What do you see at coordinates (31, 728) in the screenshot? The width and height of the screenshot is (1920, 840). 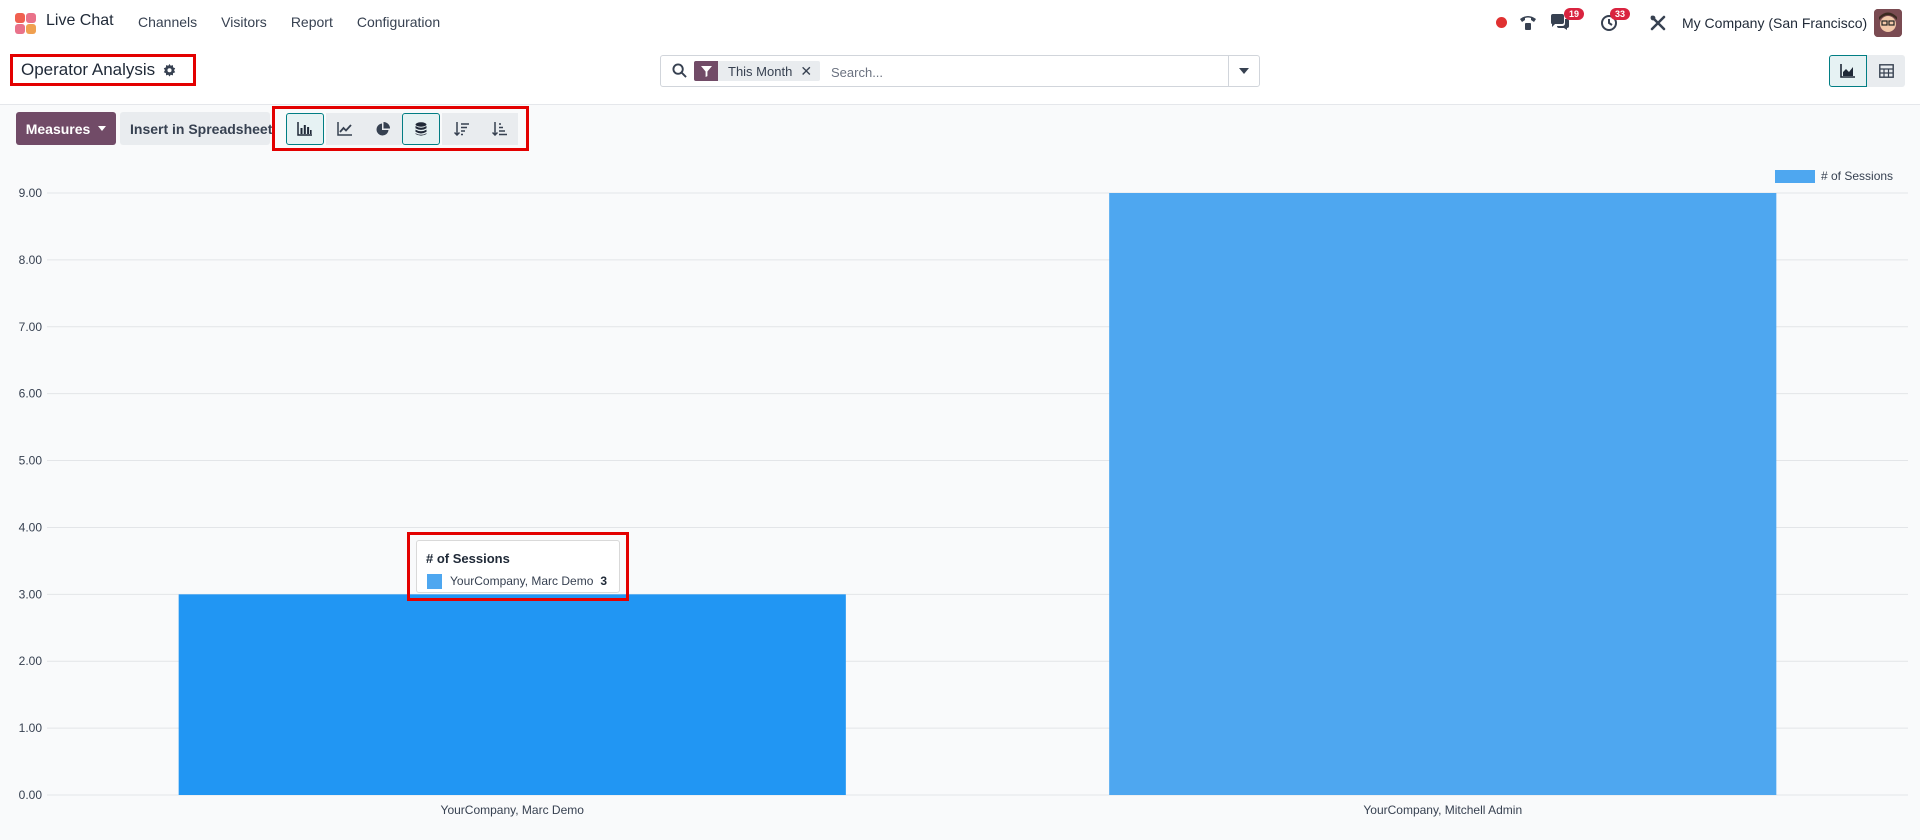 I see `y-tick-label: 1.00` at bounding box center [31, 728].